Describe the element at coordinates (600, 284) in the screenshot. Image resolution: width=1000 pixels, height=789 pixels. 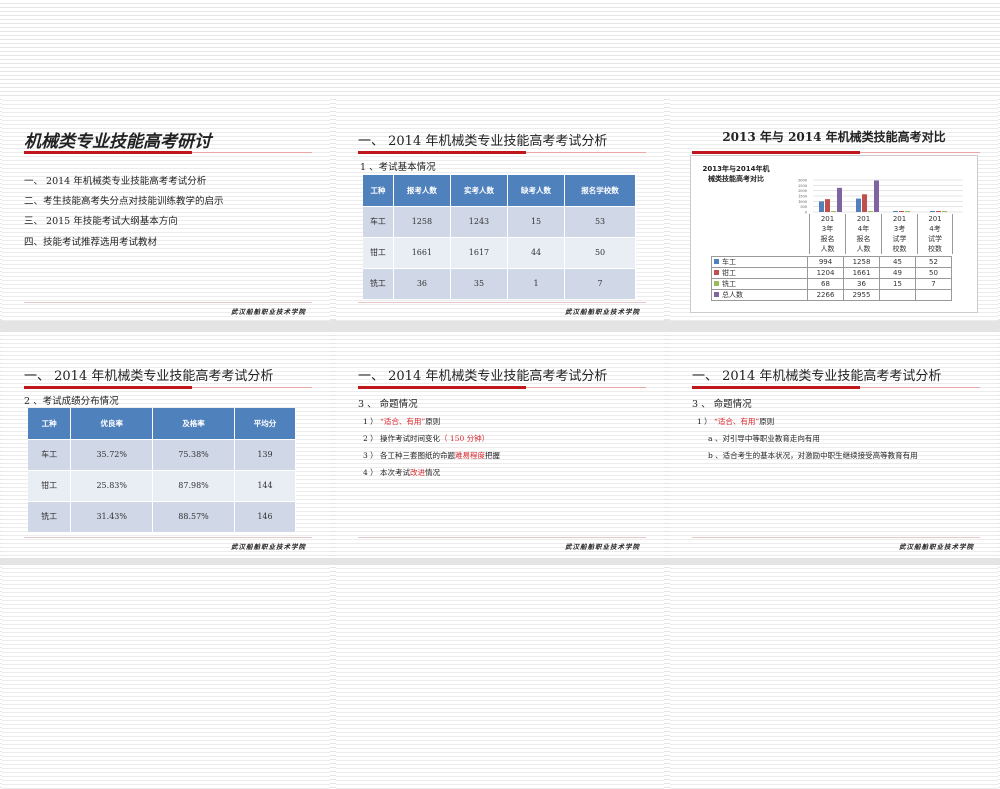
I see `cell: 7` at that location.